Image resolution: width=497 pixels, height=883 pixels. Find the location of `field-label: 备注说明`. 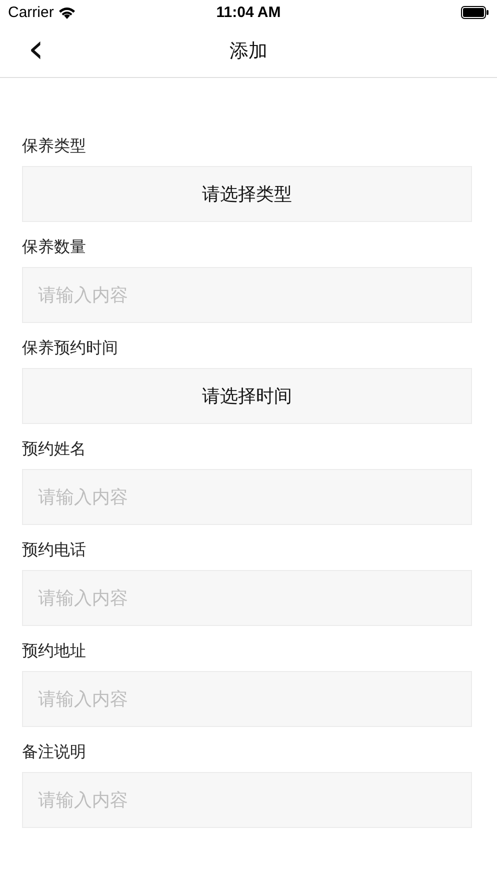

field-label: 备注说明 is located at coordinates (54, 752).